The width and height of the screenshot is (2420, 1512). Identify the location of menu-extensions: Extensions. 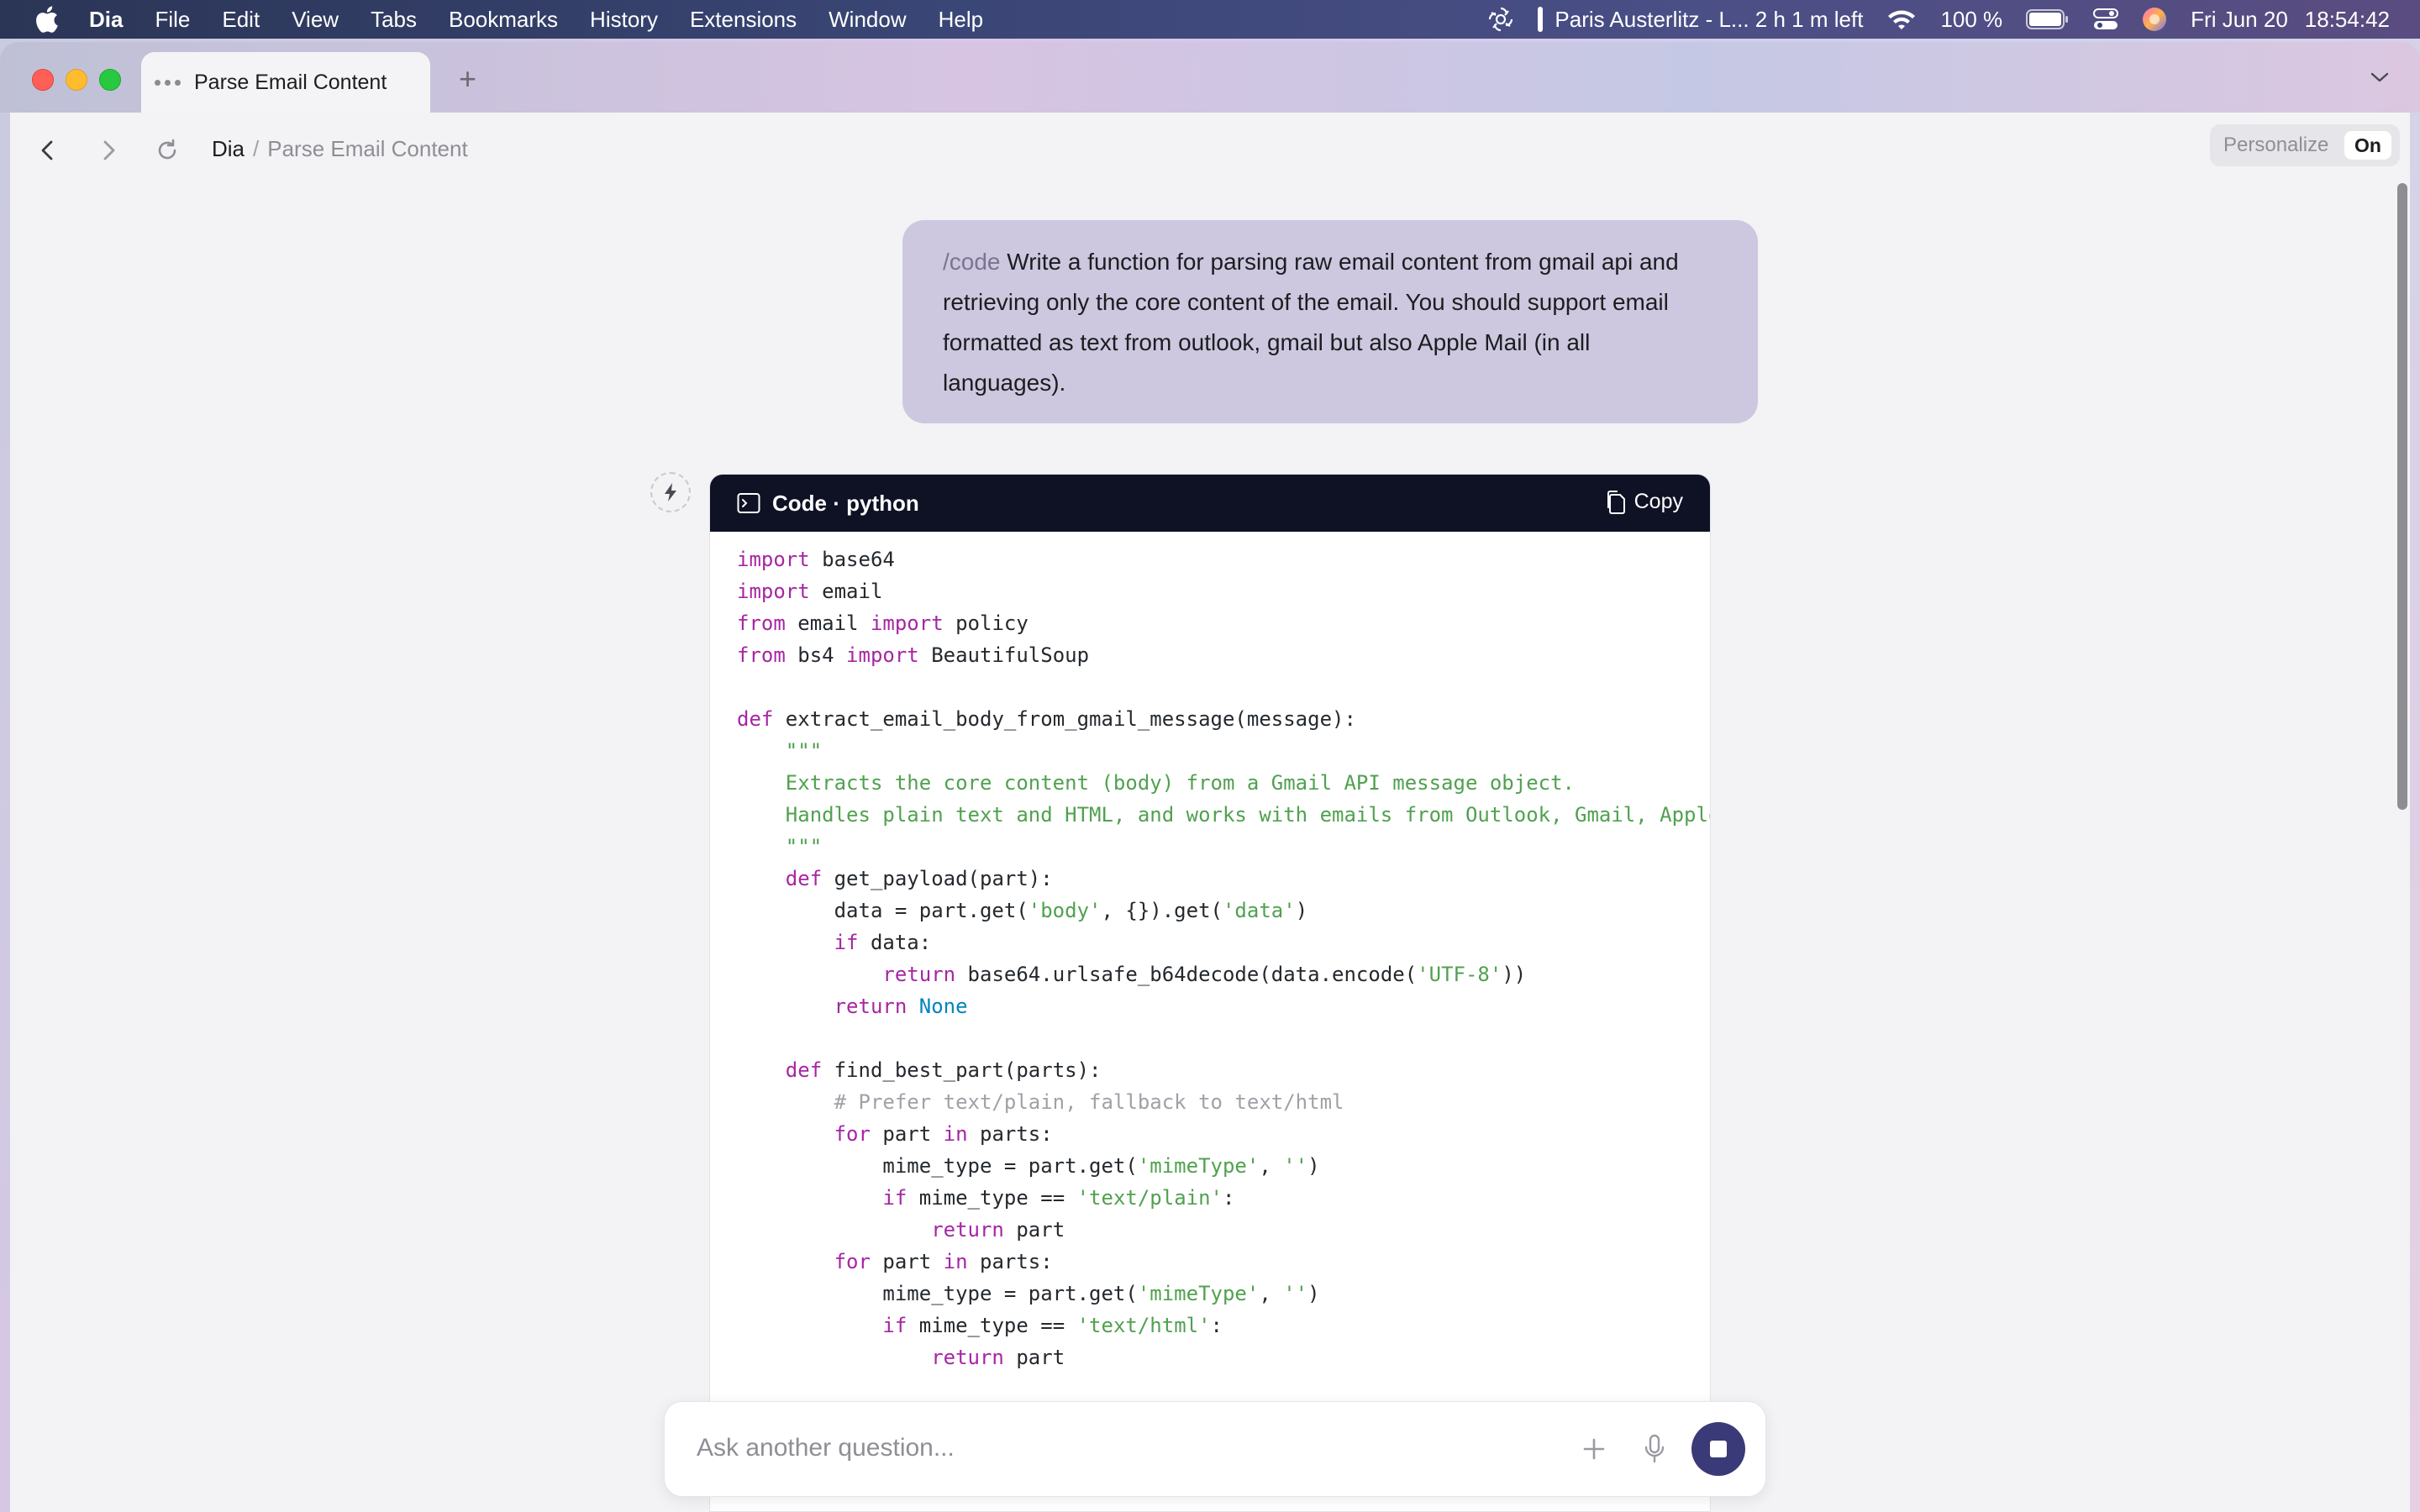
(743, 20).